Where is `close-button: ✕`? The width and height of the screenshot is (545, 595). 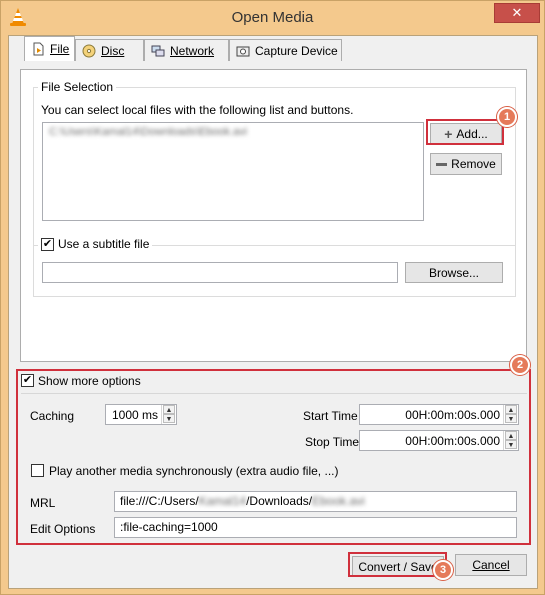 close-button: ✕ is located at coordinates (517, 13).